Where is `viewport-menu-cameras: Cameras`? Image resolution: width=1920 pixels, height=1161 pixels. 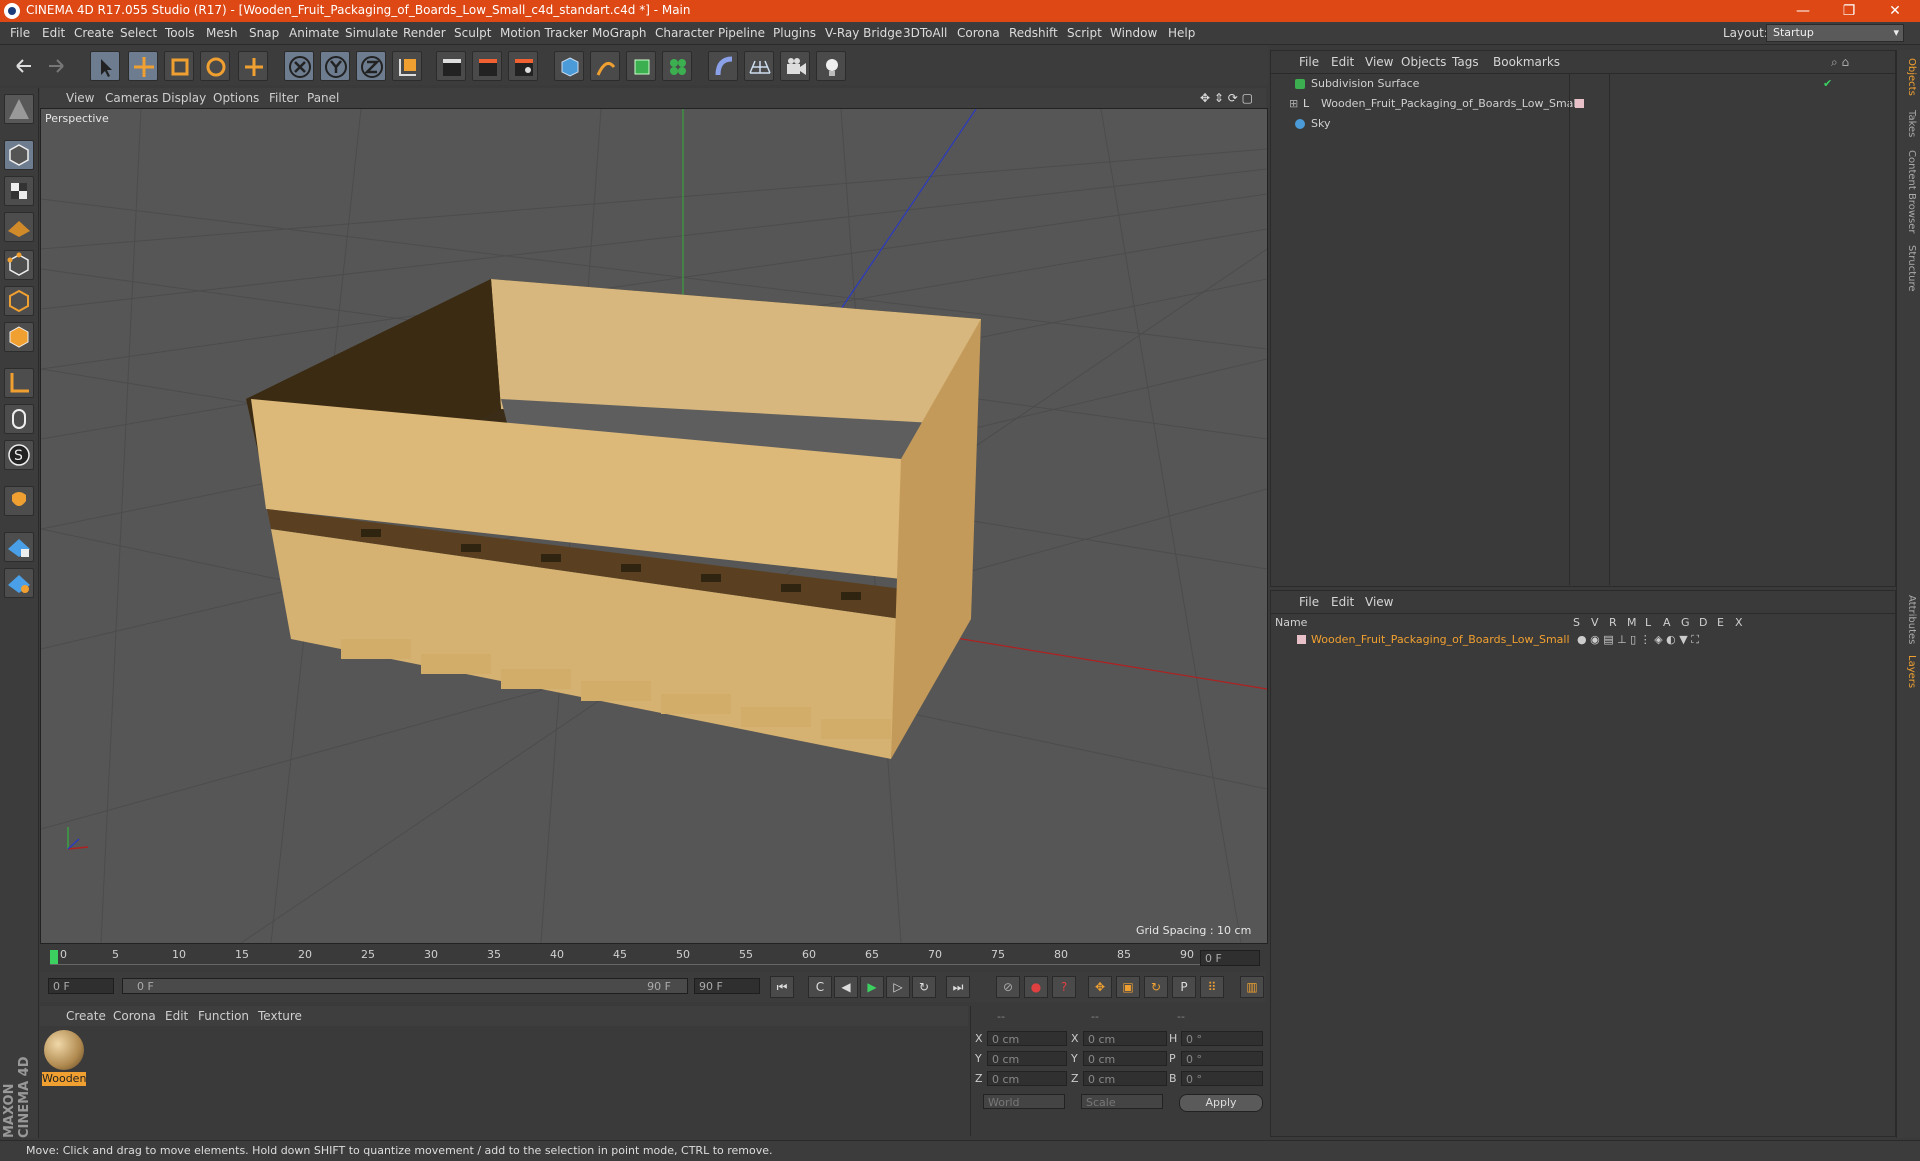 viewport-menu-cameras: Cameras is located at coordinates (131, 98).